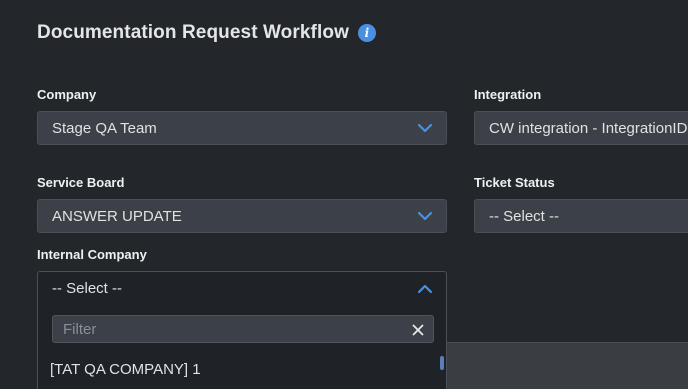 This screenshot has width=688, height=389. Describe the element at coordinates (581, 216) in the screenshot. I see `ticket-status-select: -- Select --` at that location.